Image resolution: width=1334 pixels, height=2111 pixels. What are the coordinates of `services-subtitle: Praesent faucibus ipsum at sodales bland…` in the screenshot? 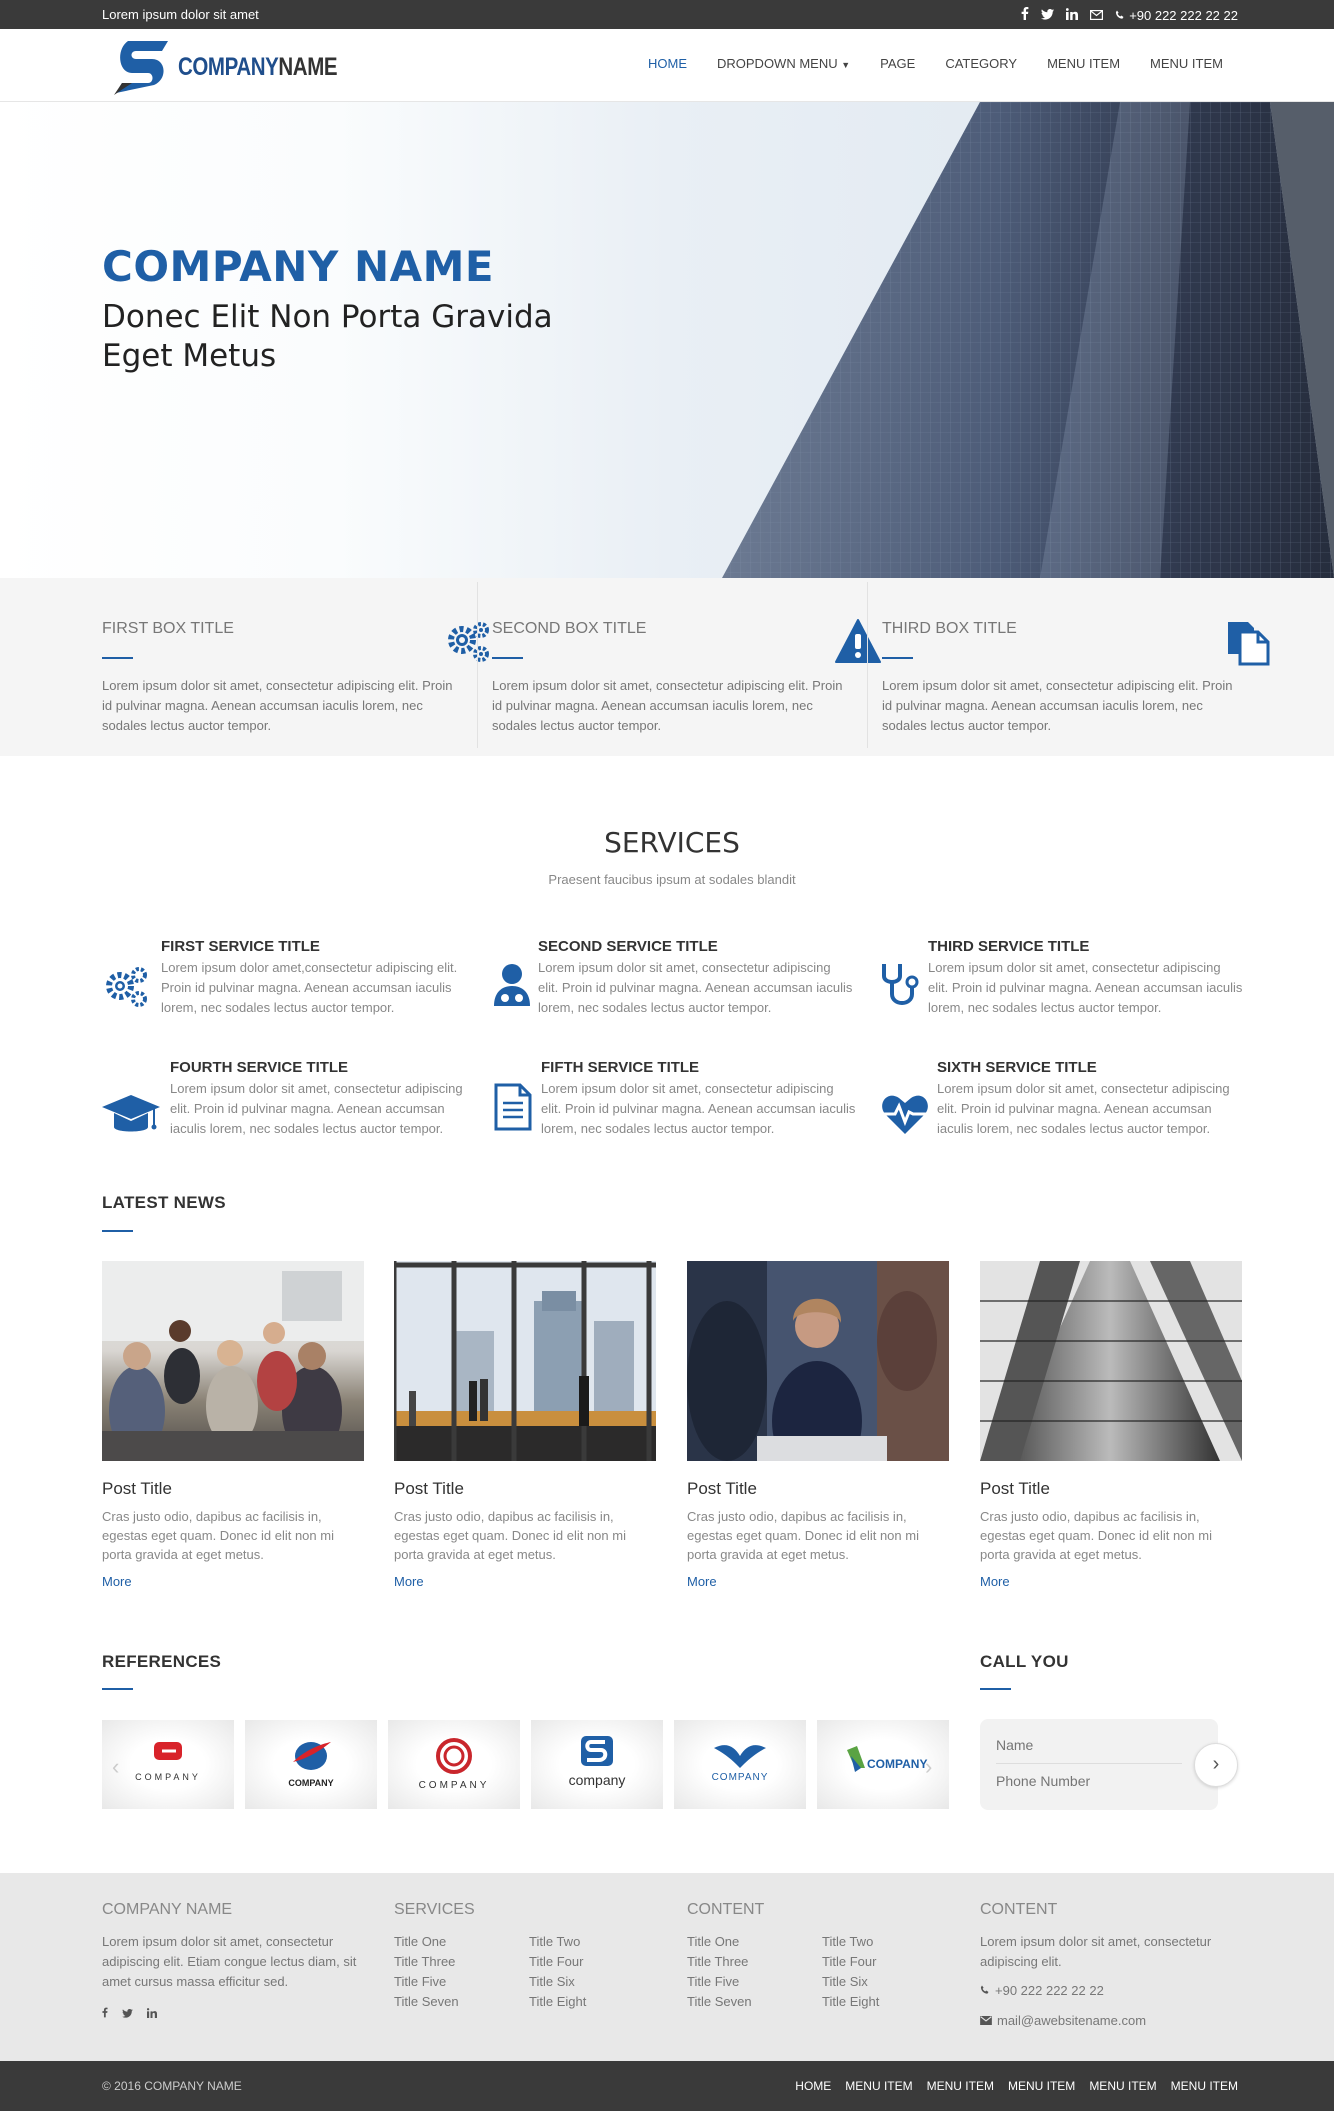 It's located at (672, 879).